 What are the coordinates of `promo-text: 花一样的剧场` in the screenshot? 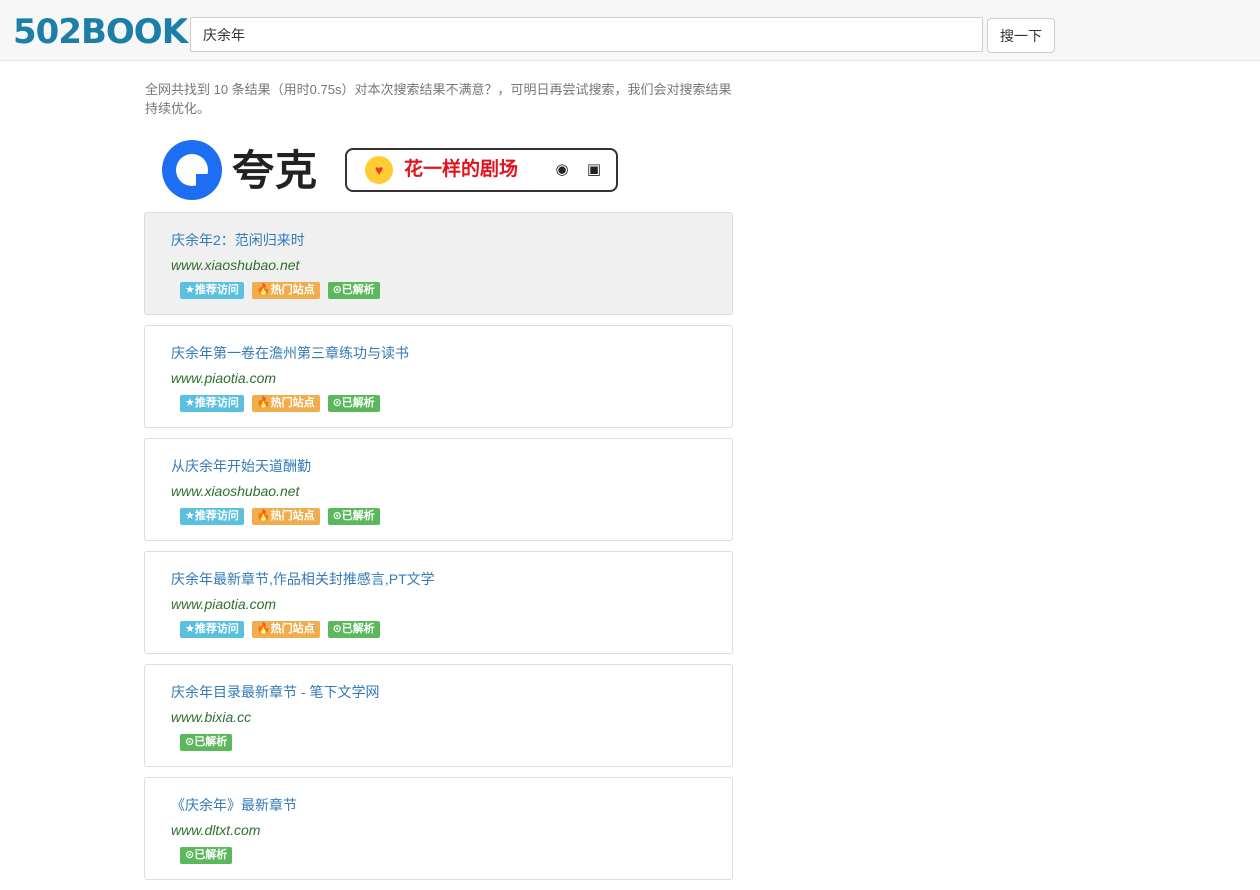 It's located at (461, 169).